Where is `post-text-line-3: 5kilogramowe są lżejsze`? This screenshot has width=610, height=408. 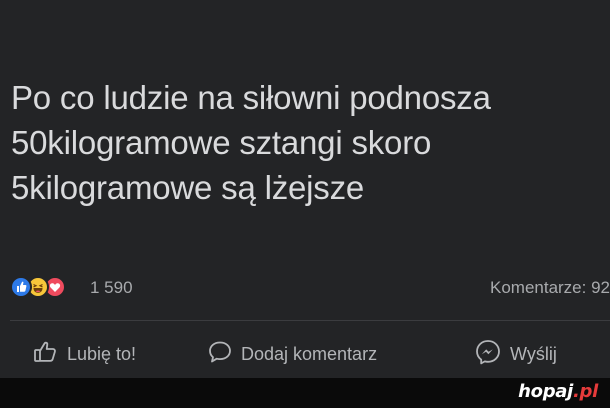 post-text-line-3: 5kilogramowe są lżejsze is located at coordinates (188, 187).